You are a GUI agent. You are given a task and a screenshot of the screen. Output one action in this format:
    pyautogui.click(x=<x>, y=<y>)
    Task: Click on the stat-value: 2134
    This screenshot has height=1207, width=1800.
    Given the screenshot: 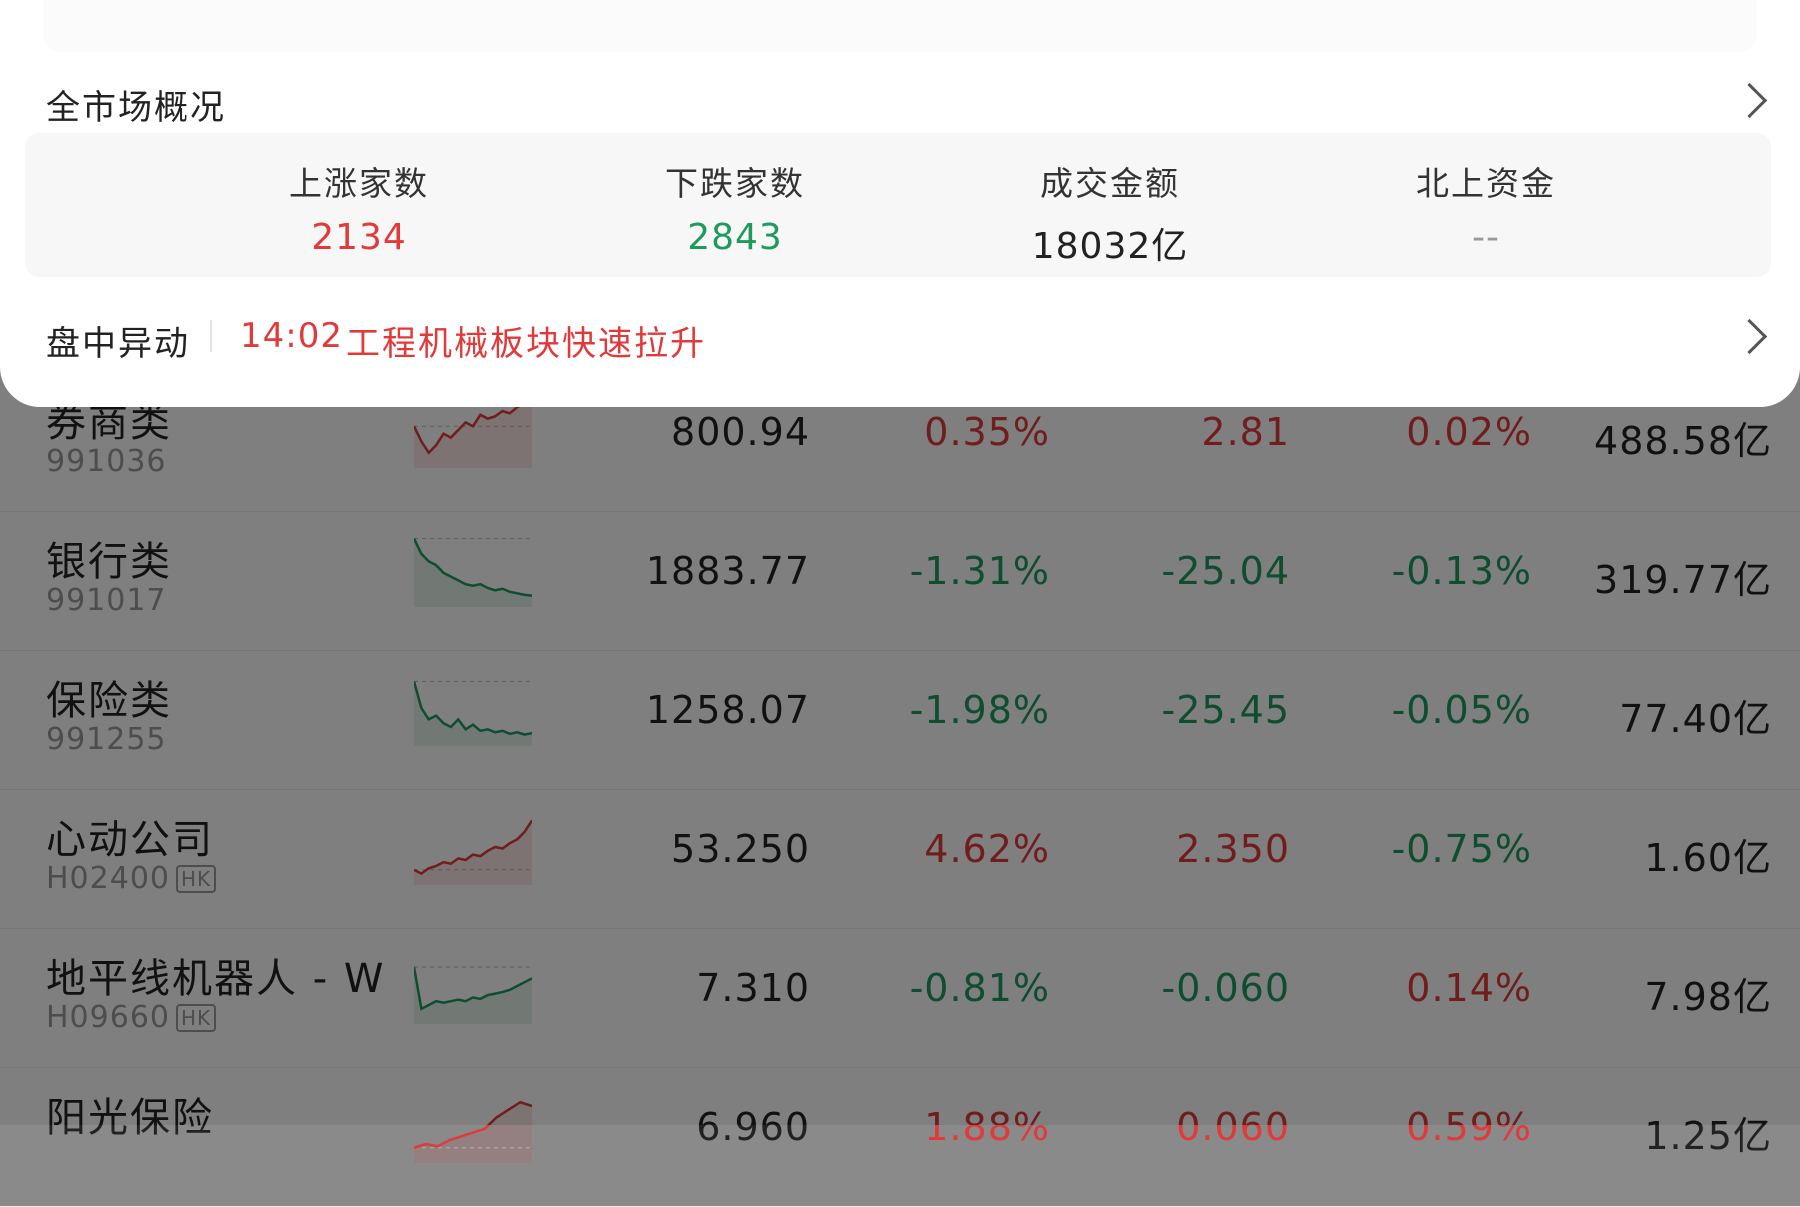 What is the action you would take?
    pyautogui.click(x=359, y=237)
    